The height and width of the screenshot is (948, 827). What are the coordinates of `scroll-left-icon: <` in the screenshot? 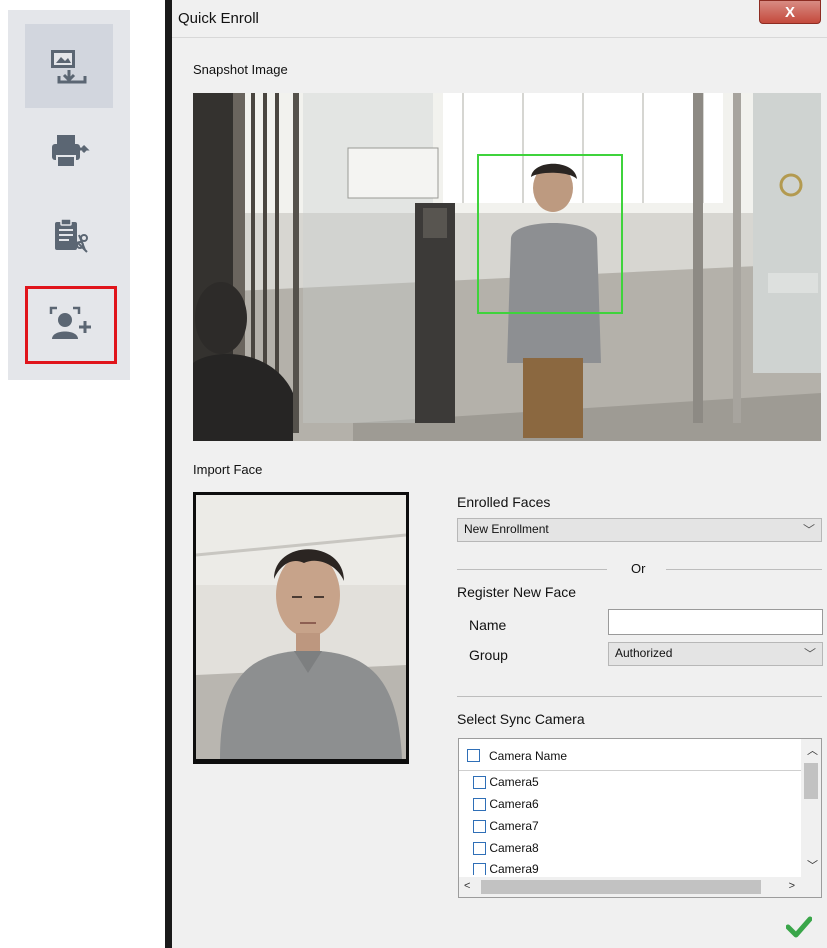 It's located at (467, 886).